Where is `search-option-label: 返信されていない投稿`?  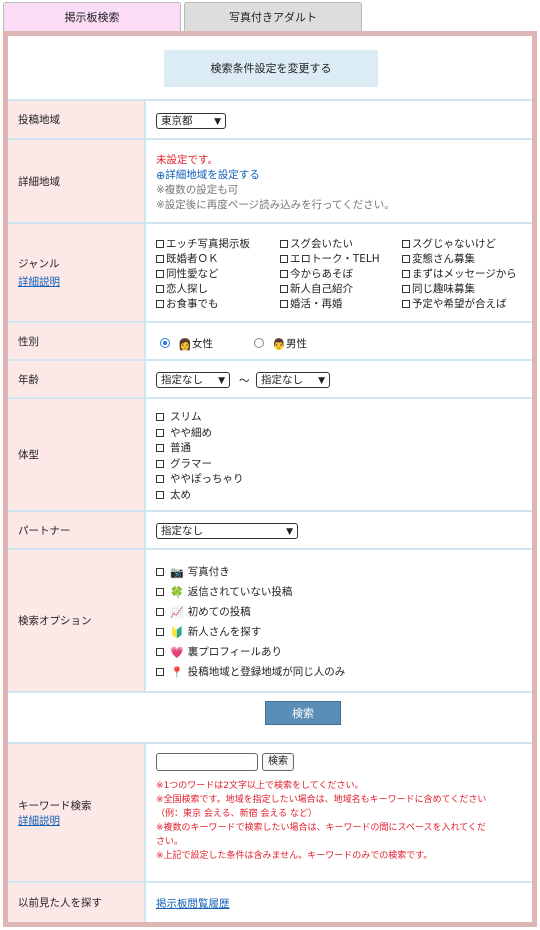 search-option-label: 返信されていない投稿 is located at coordinates (240, 592).